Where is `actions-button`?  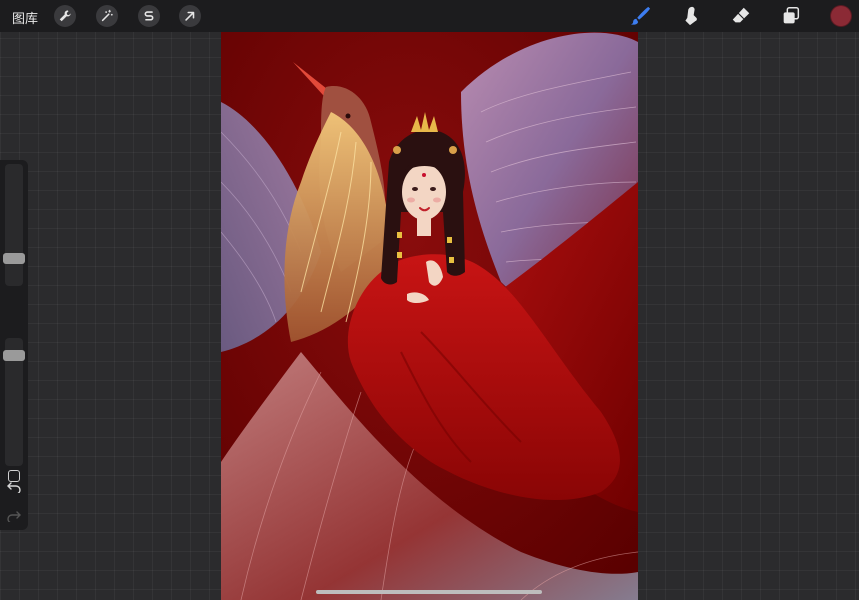
actions-button is located at coordinates (65, 16).